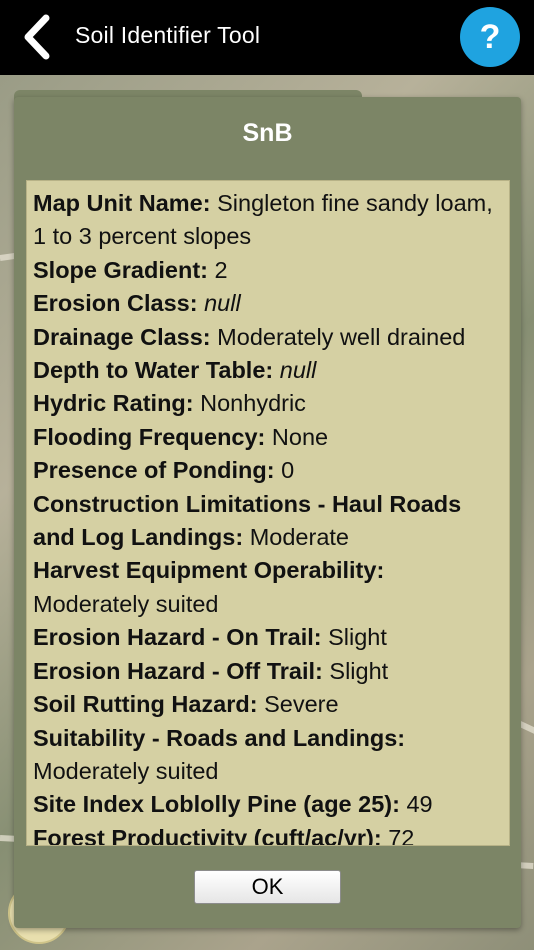 This screenshot has width=534, height=950. I want to click on soil-property-label: Erosion Hazard - On Trail:, so click(177, 637).